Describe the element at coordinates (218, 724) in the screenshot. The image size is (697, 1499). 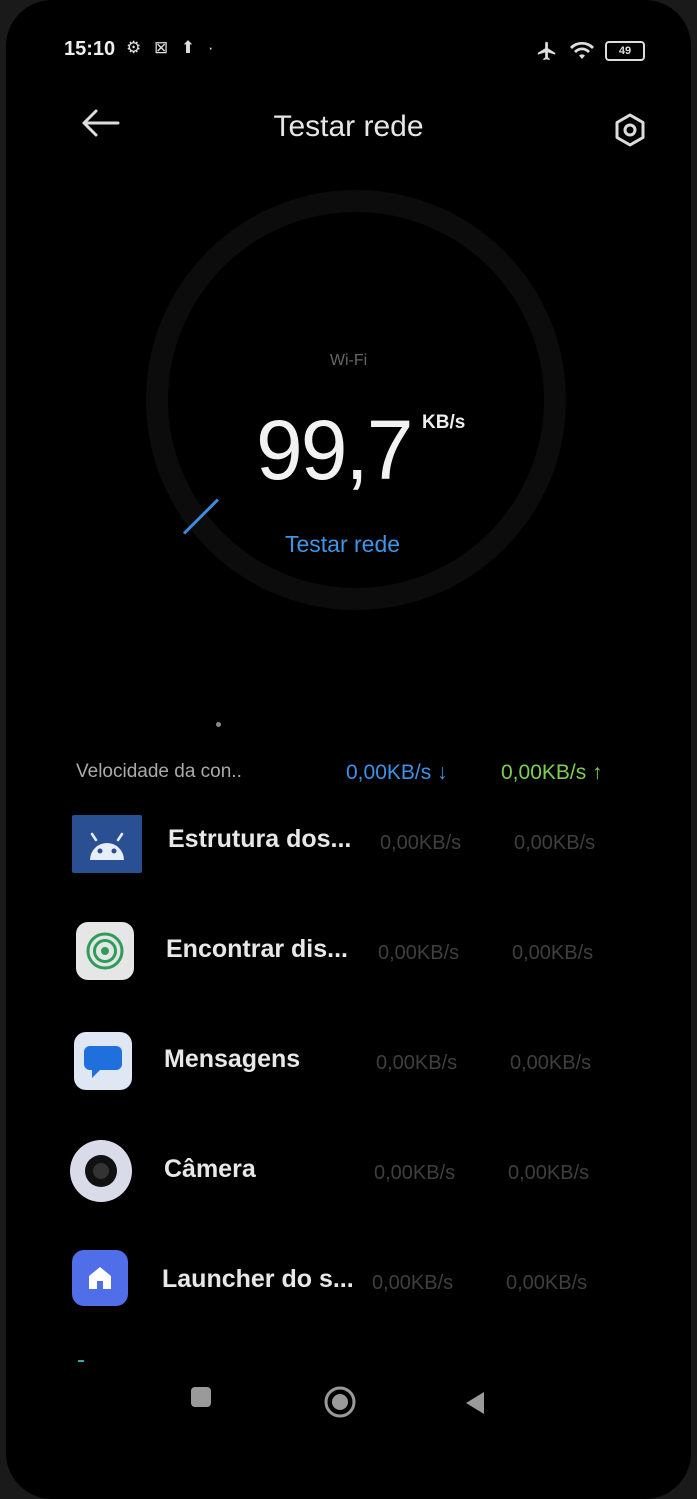
I see `page-indicator-dot` at that location.